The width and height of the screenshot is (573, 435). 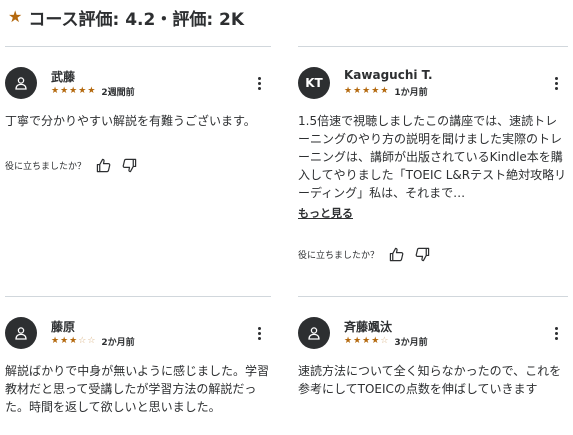 I want to click on avatar-initials: KT, so click(x=314, y=83).